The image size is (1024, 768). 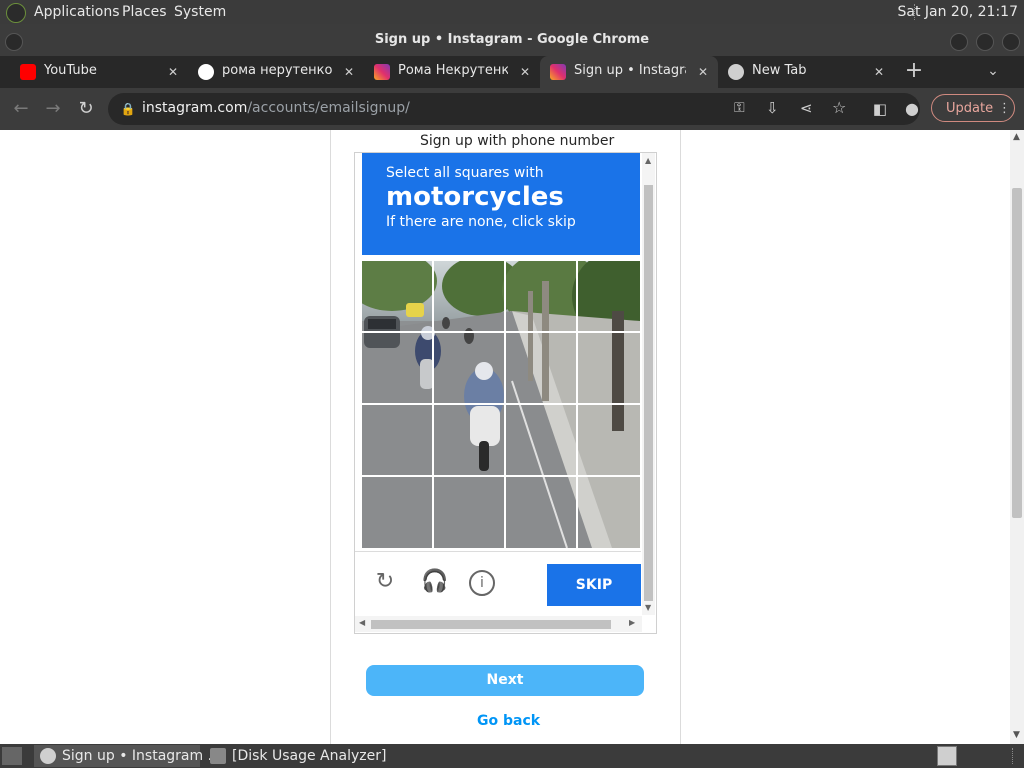 What do you see at coordinates (912, 109) in the screenshot?
I see `profile-avatar-icon: ●` at bounding box center [912, 109].